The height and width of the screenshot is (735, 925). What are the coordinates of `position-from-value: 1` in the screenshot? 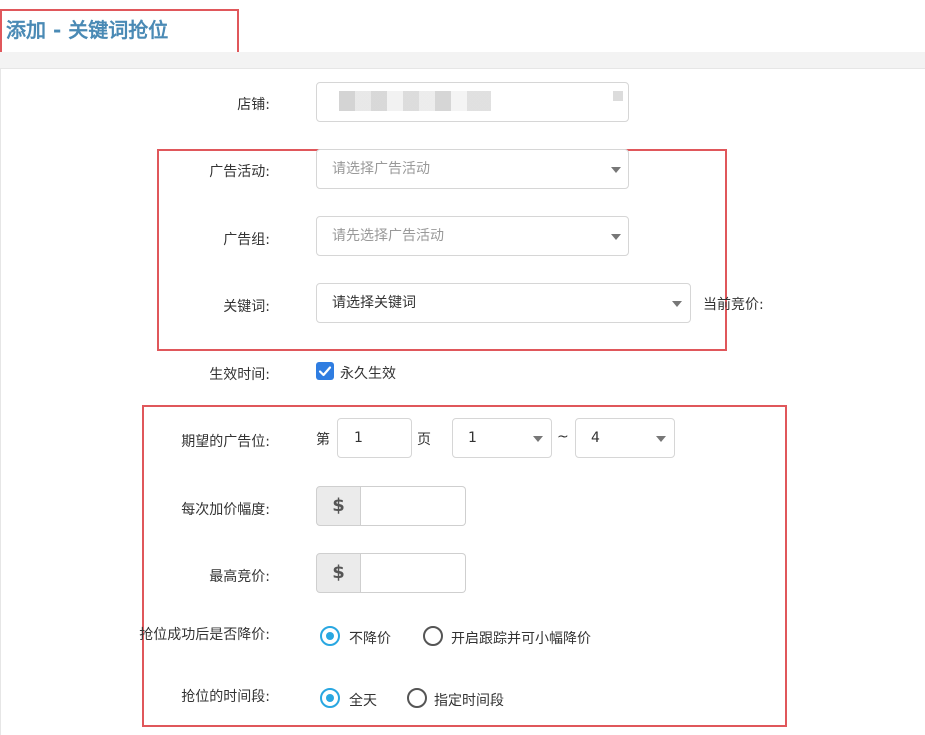 It's located at (472, 438).